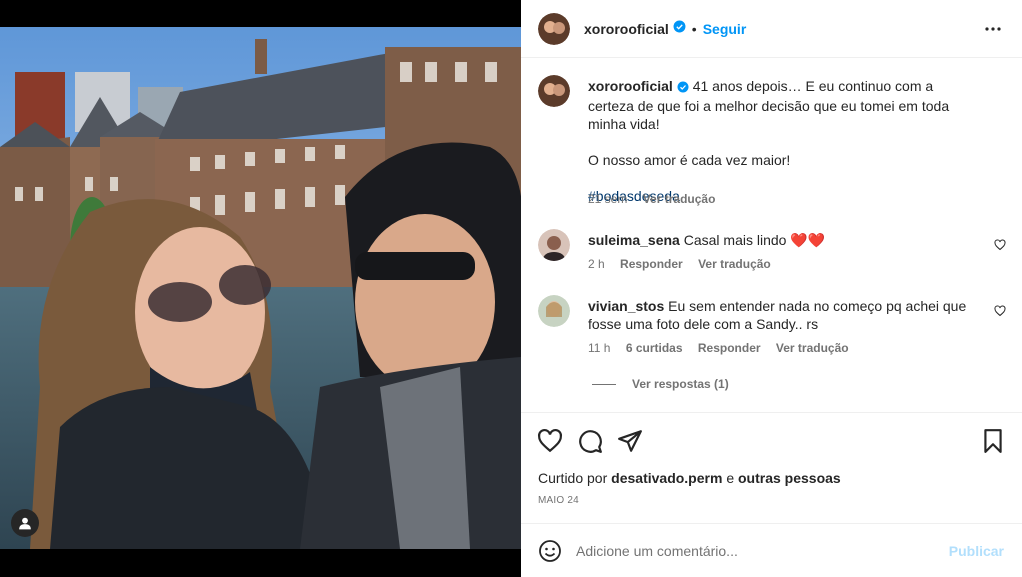  I want to click on view-replies-button: Ver respostas (1), so click(660, 384).